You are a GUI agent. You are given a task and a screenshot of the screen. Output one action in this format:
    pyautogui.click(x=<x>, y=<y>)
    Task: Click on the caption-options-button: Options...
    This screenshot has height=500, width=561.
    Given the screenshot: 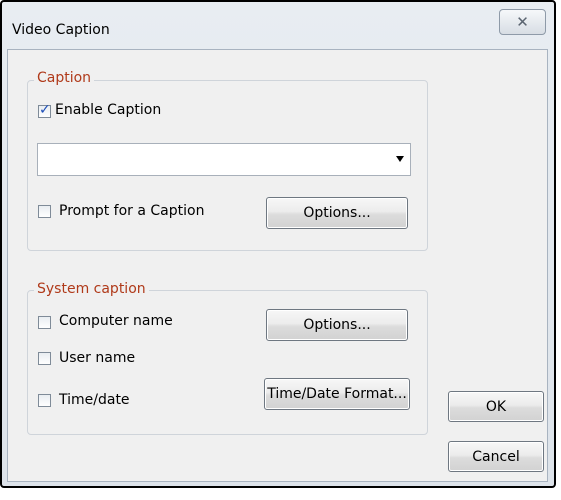 What is the action you would take?
    pyautogui.click(x=337, y=213)
    